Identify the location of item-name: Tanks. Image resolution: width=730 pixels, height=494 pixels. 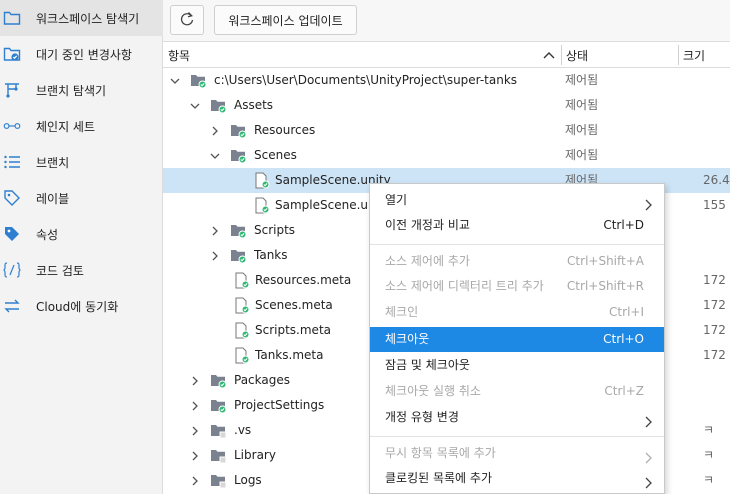
(271, 255).